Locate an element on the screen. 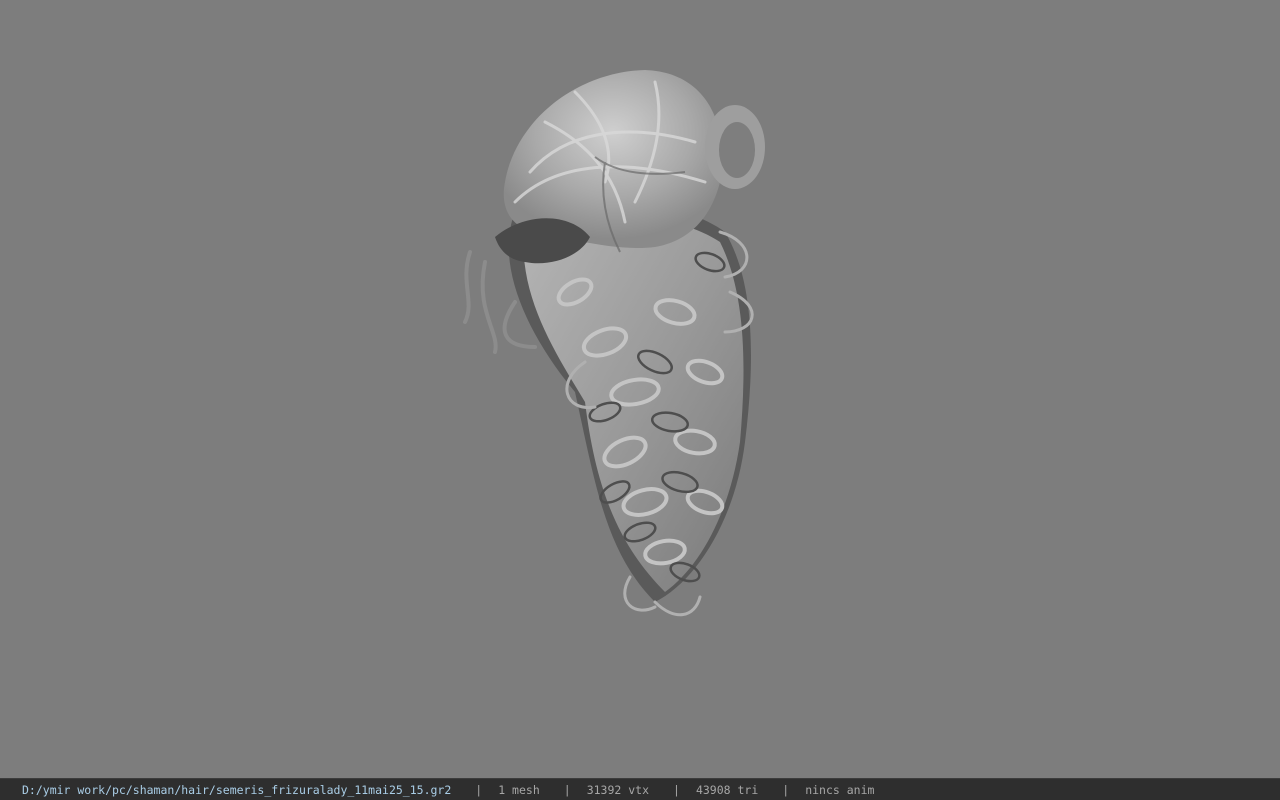 The width and height of the screenshot is (1280, 800). vertex-count: 31392 vtx is located at coordinates (617, 789).